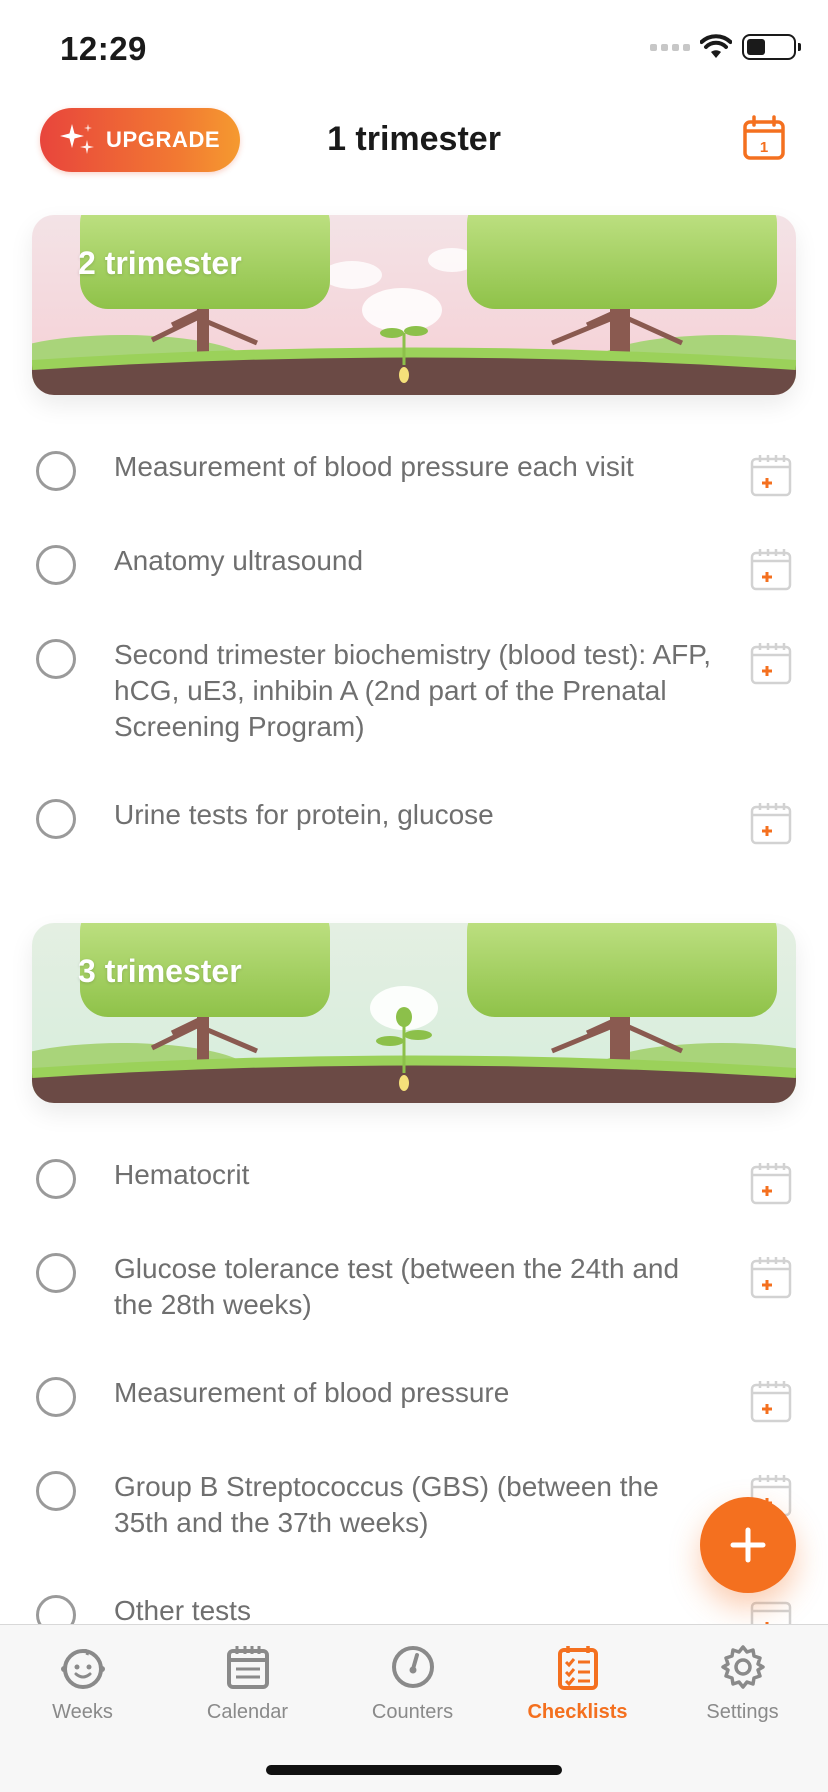 Image resolution: width=828 pixels, height=1792 pixels. What do you see at coordinates (414, 1181) in the screenshot?
I see `checklist-item: Hematocrit` at bounding box center [414, 1181].